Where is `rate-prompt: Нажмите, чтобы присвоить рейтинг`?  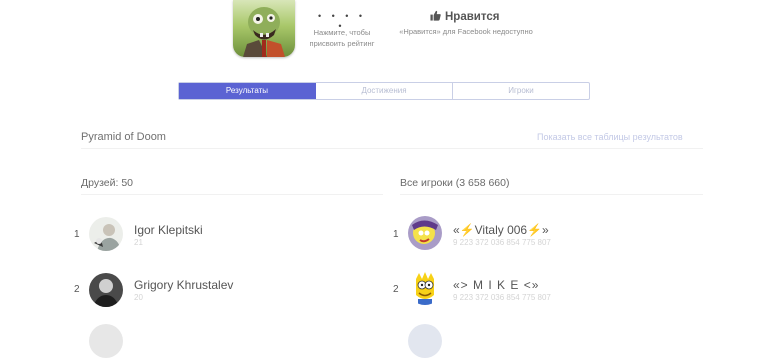 rate-prompt: Нажмите, чтобы присвоить рейтинг is located at coordinates (342, 38).